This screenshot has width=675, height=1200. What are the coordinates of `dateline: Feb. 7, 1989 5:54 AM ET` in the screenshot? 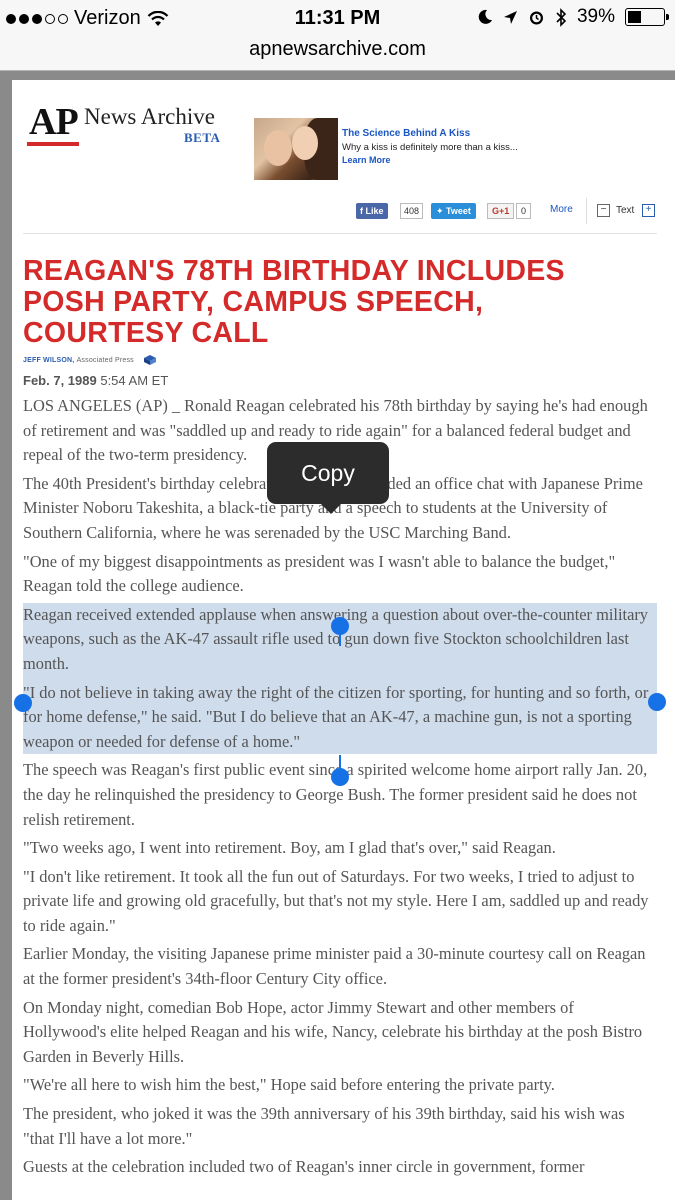 It's located at (95, 380).